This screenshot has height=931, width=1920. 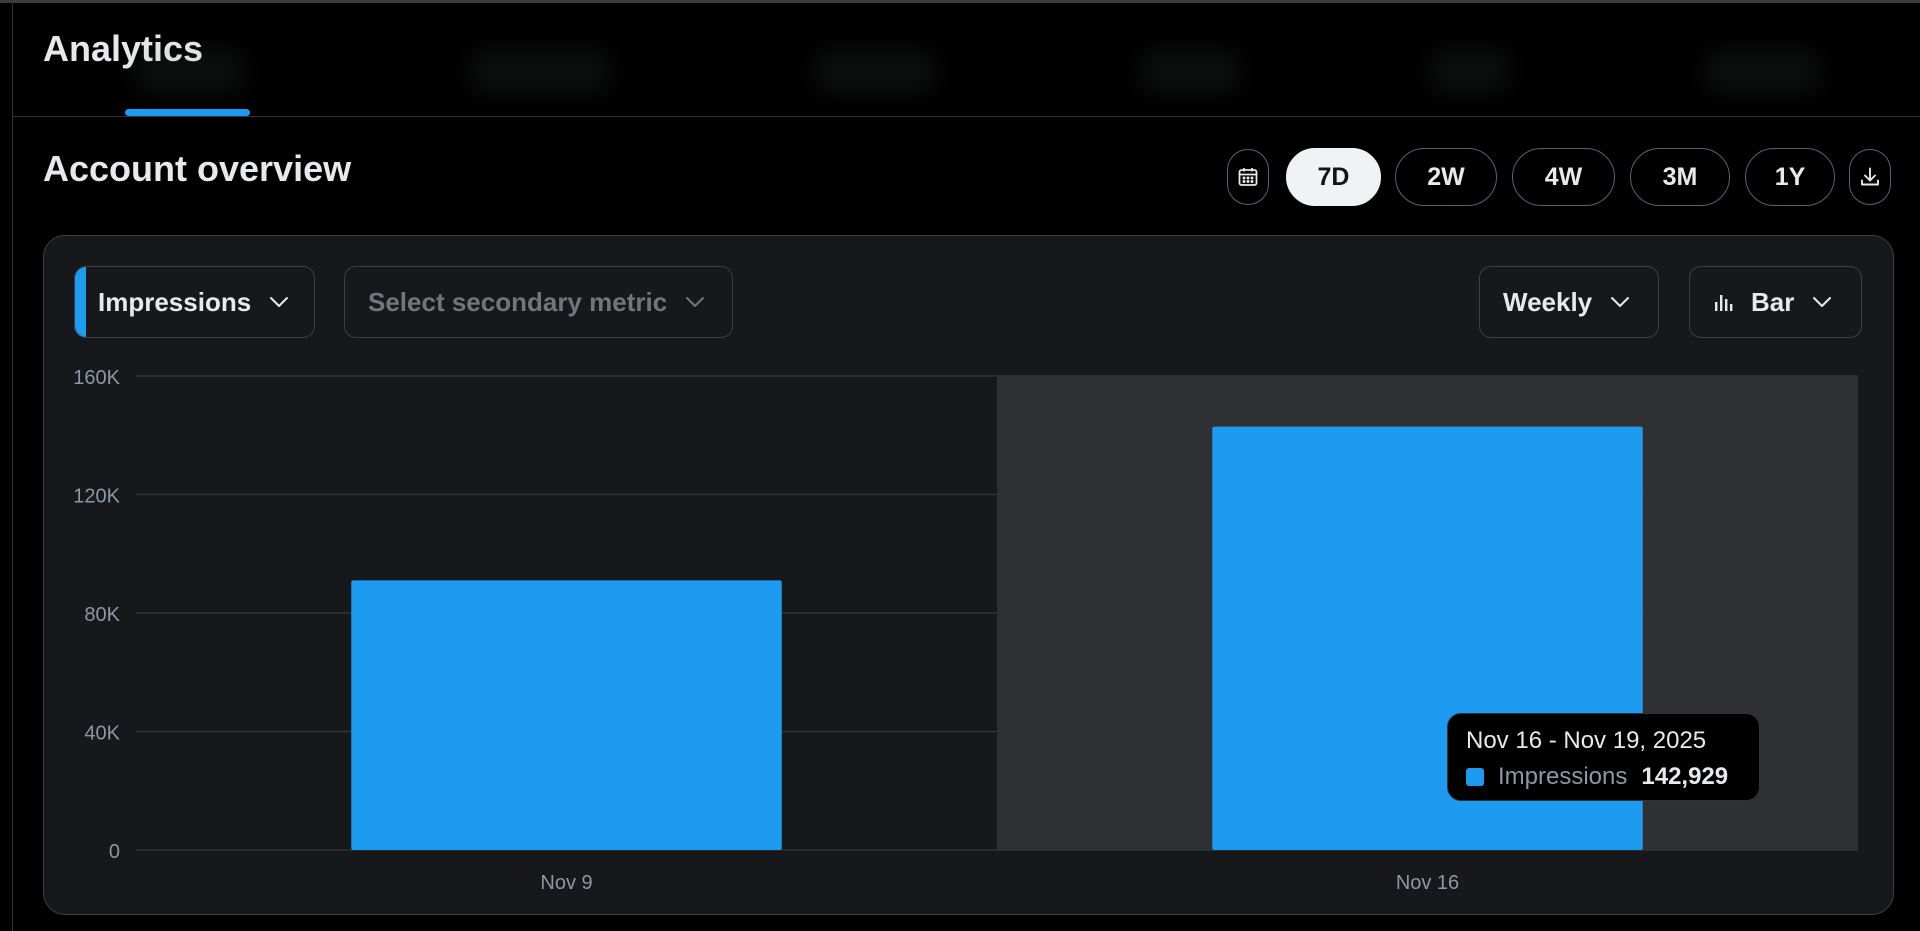 I want to click on range-1y-button: 1Y, so click(x=1790, y=177).